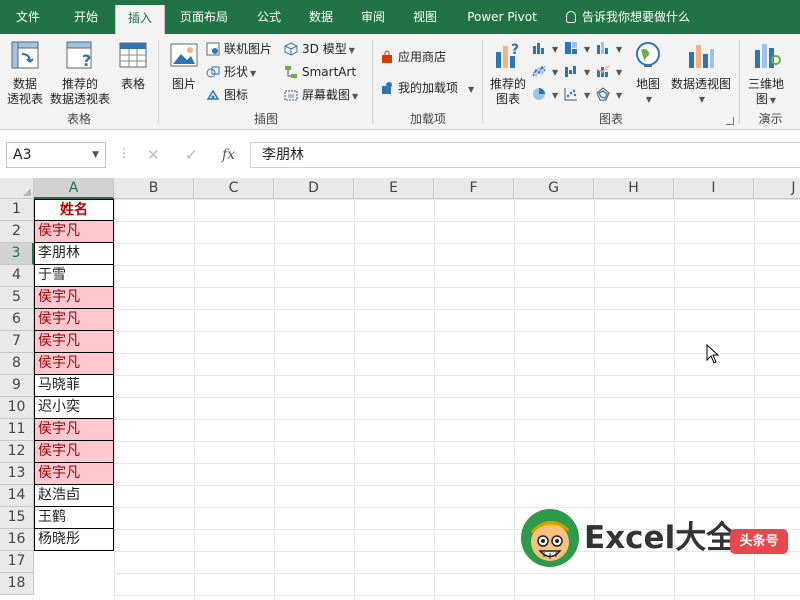 This screenshot has width=800, height=600. Describe the element at coordinates (17, 342) in the screenshot. I see `row-header-7: 7` at that location.